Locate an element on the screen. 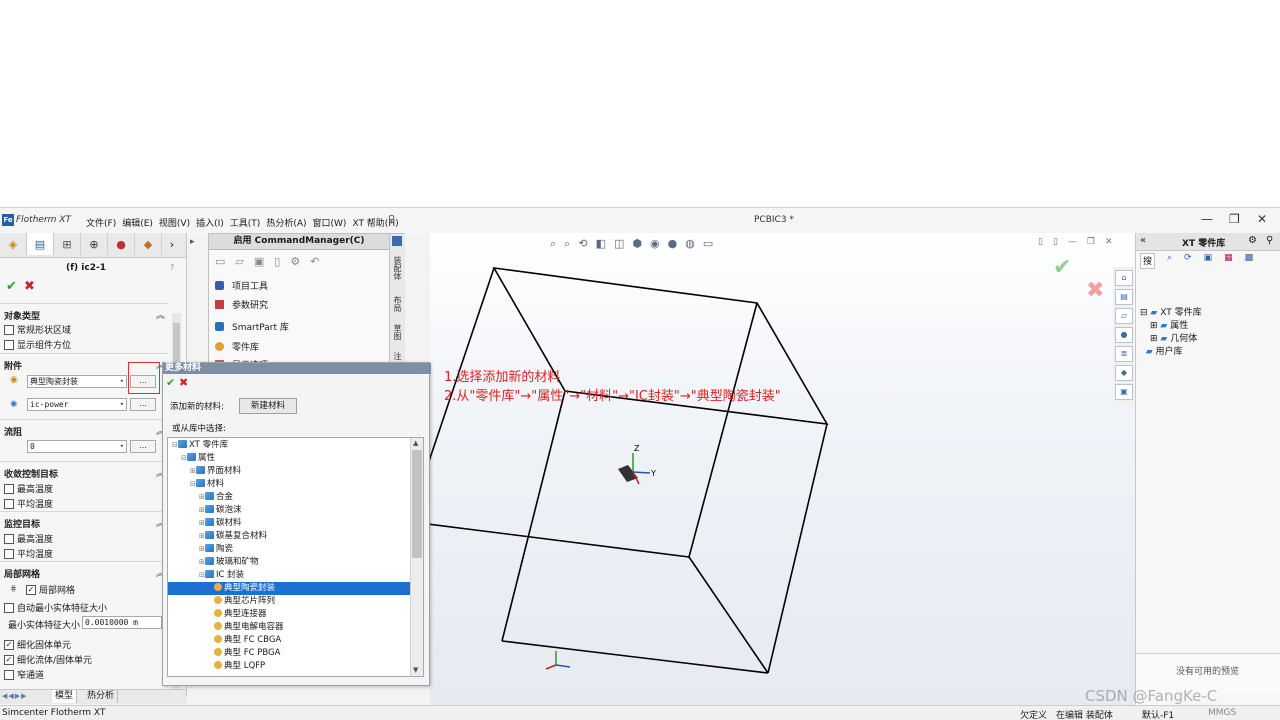  appearance-tab-icon: ● is located at coordinates (121, 244).